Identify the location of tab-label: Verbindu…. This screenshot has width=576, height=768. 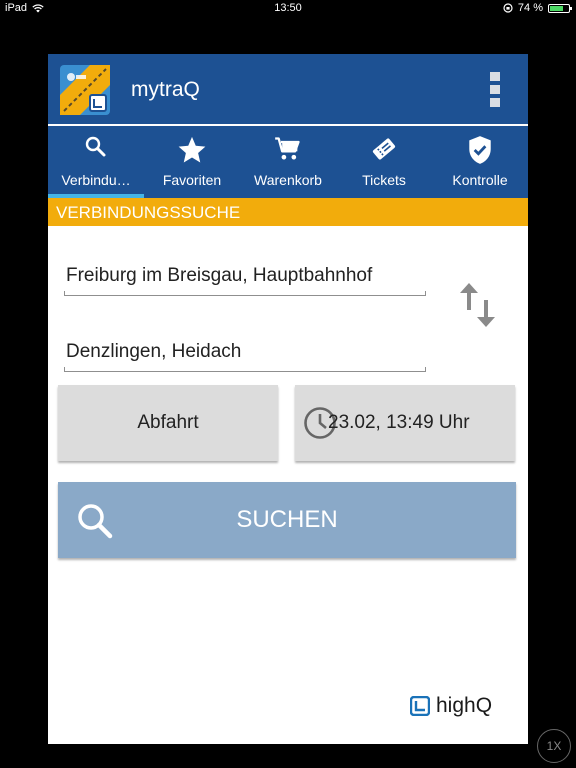
(96, 180).